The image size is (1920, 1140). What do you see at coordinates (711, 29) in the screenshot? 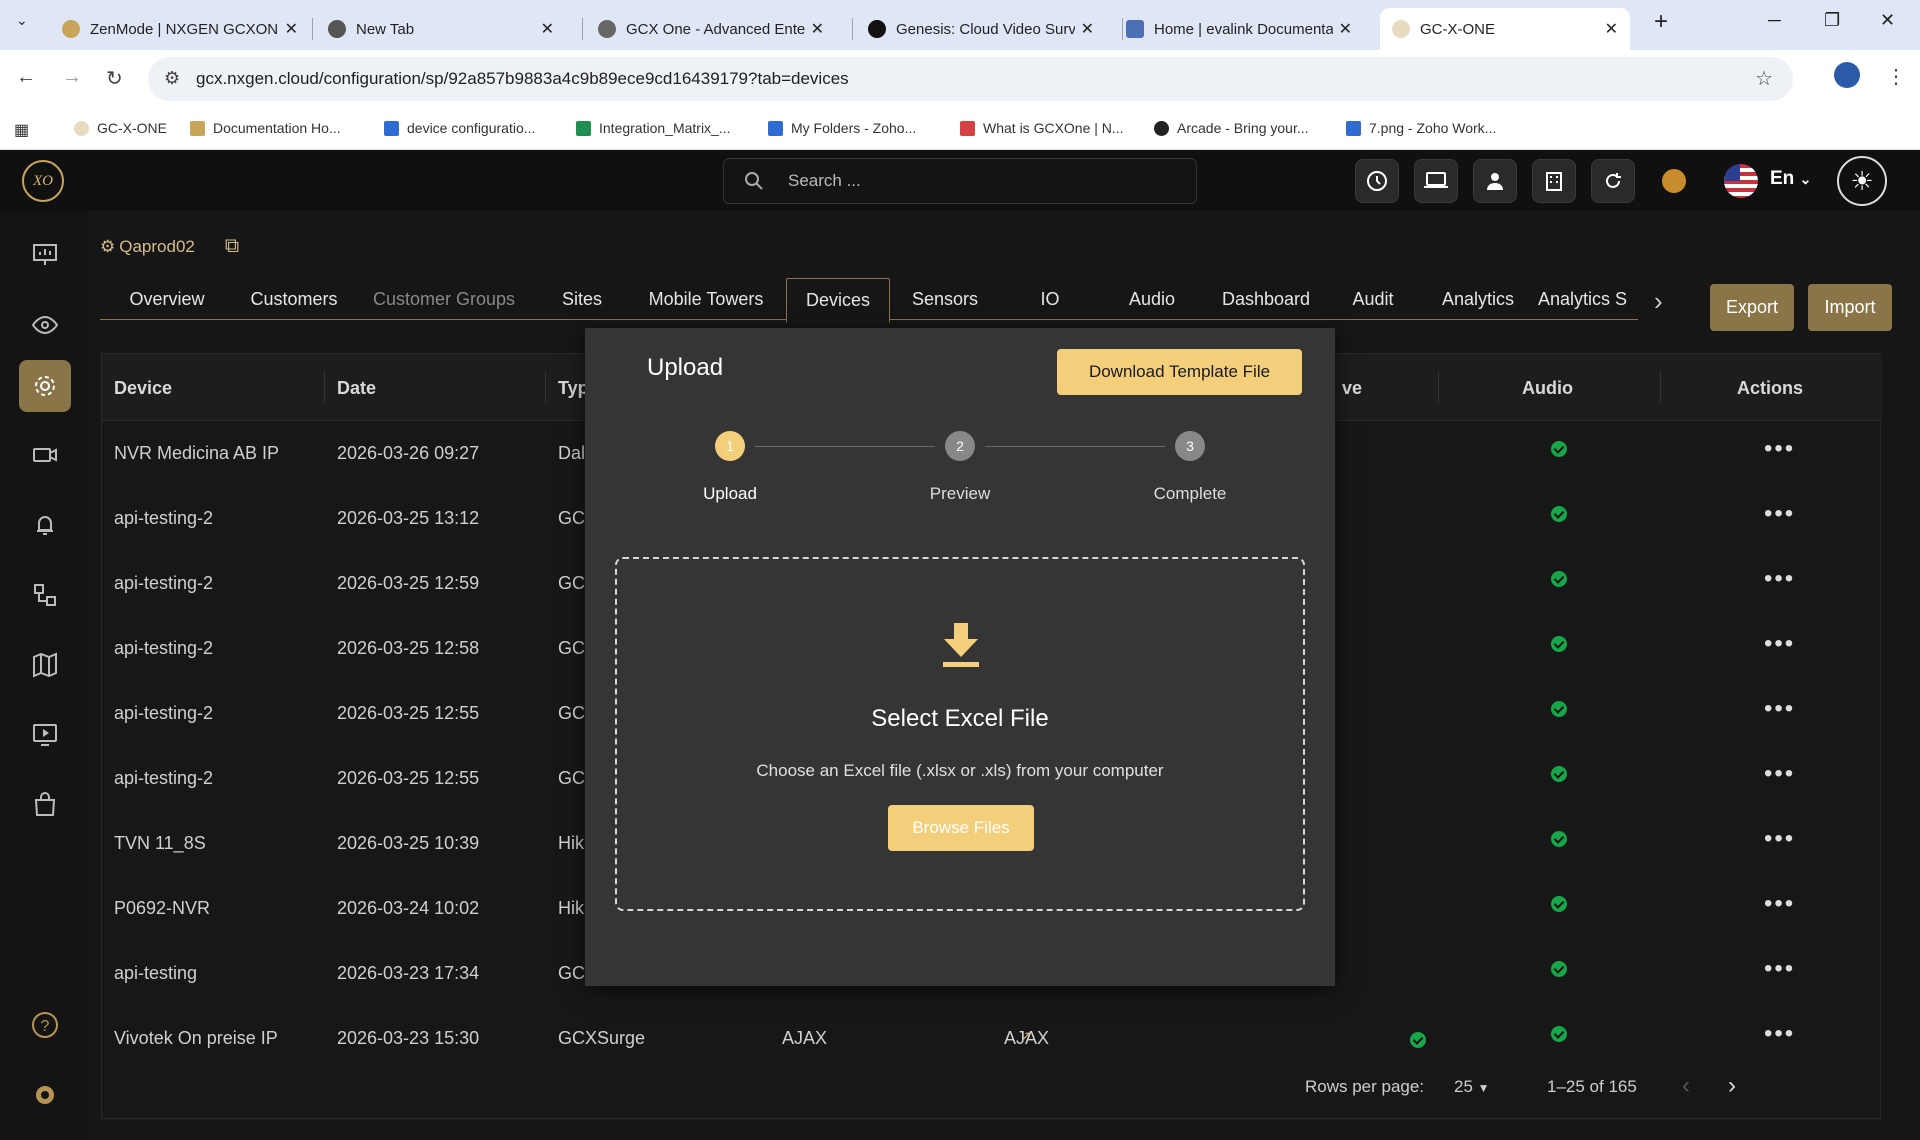
I see `browser-tab: GCX One - Advanced Enter ✕` at bounding box center [711, 29].